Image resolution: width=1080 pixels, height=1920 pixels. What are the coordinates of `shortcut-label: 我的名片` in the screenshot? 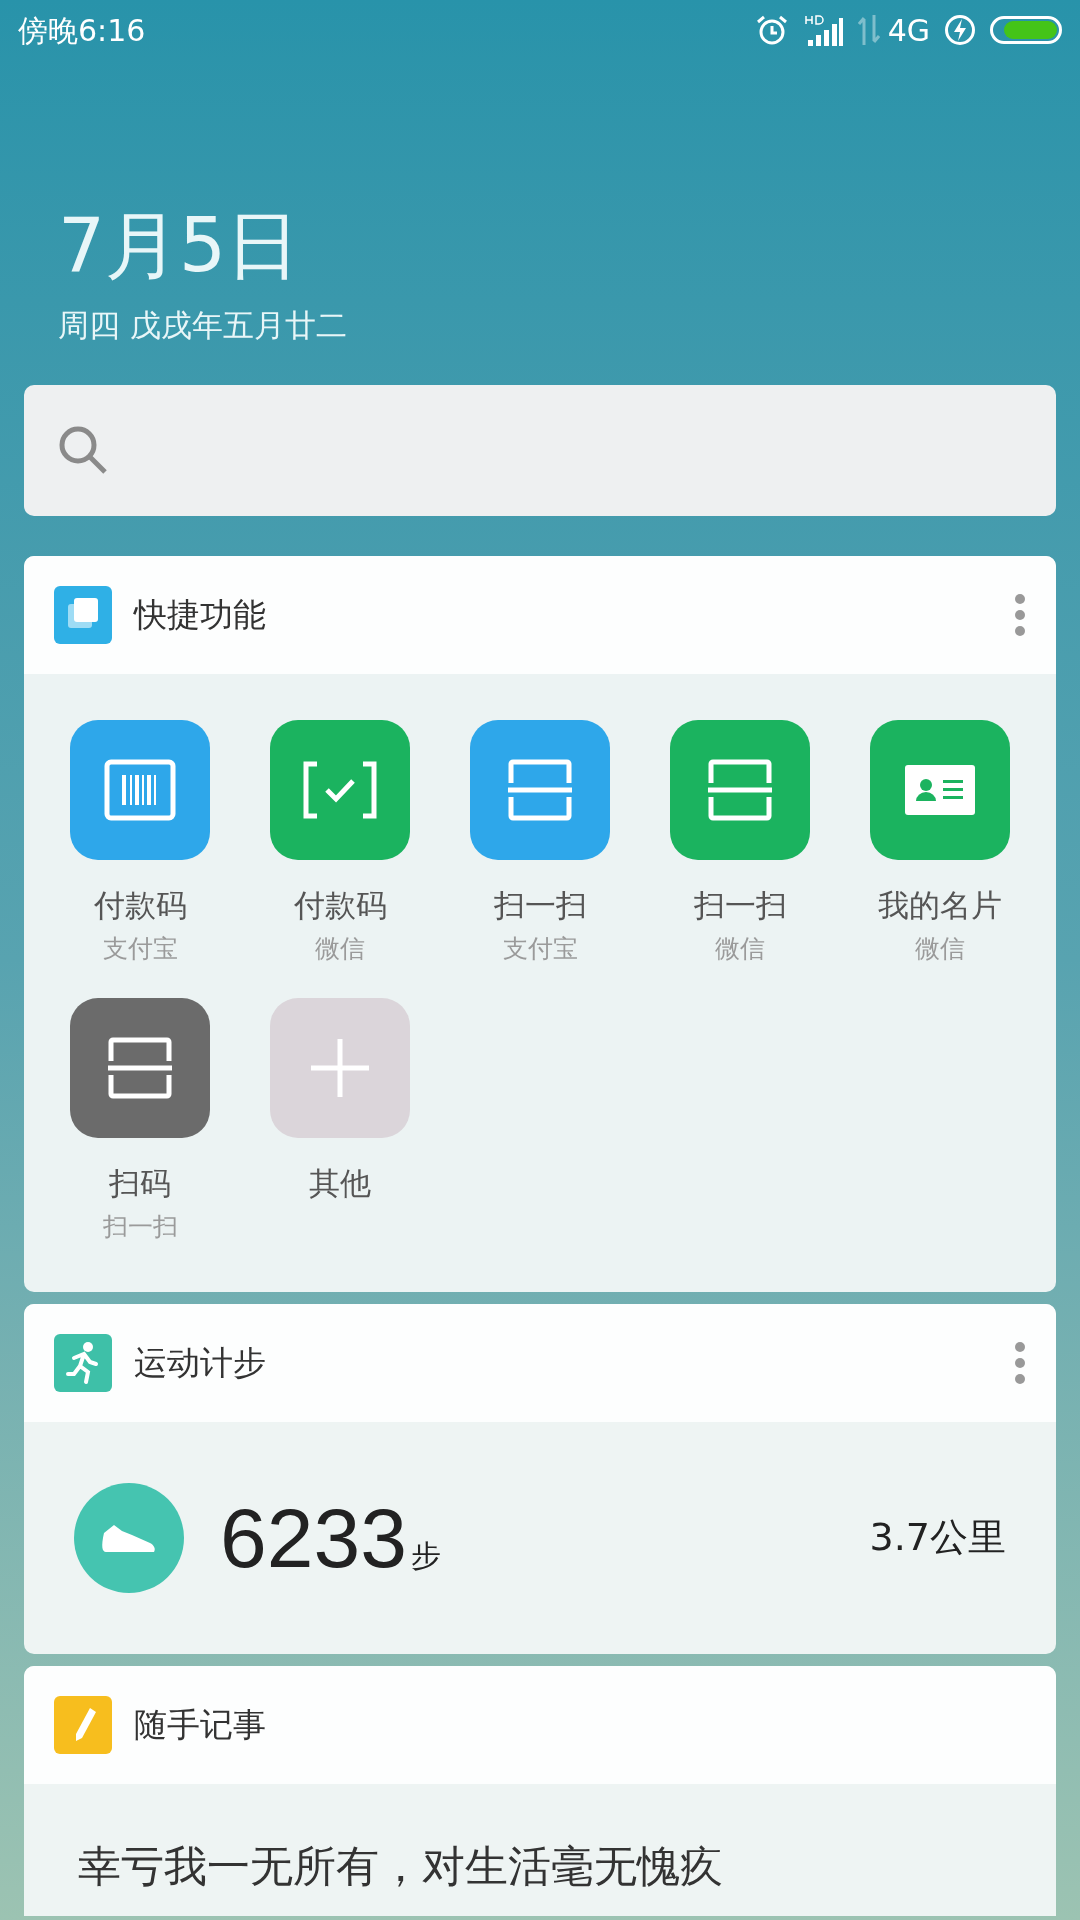 It's located at (940, 905).